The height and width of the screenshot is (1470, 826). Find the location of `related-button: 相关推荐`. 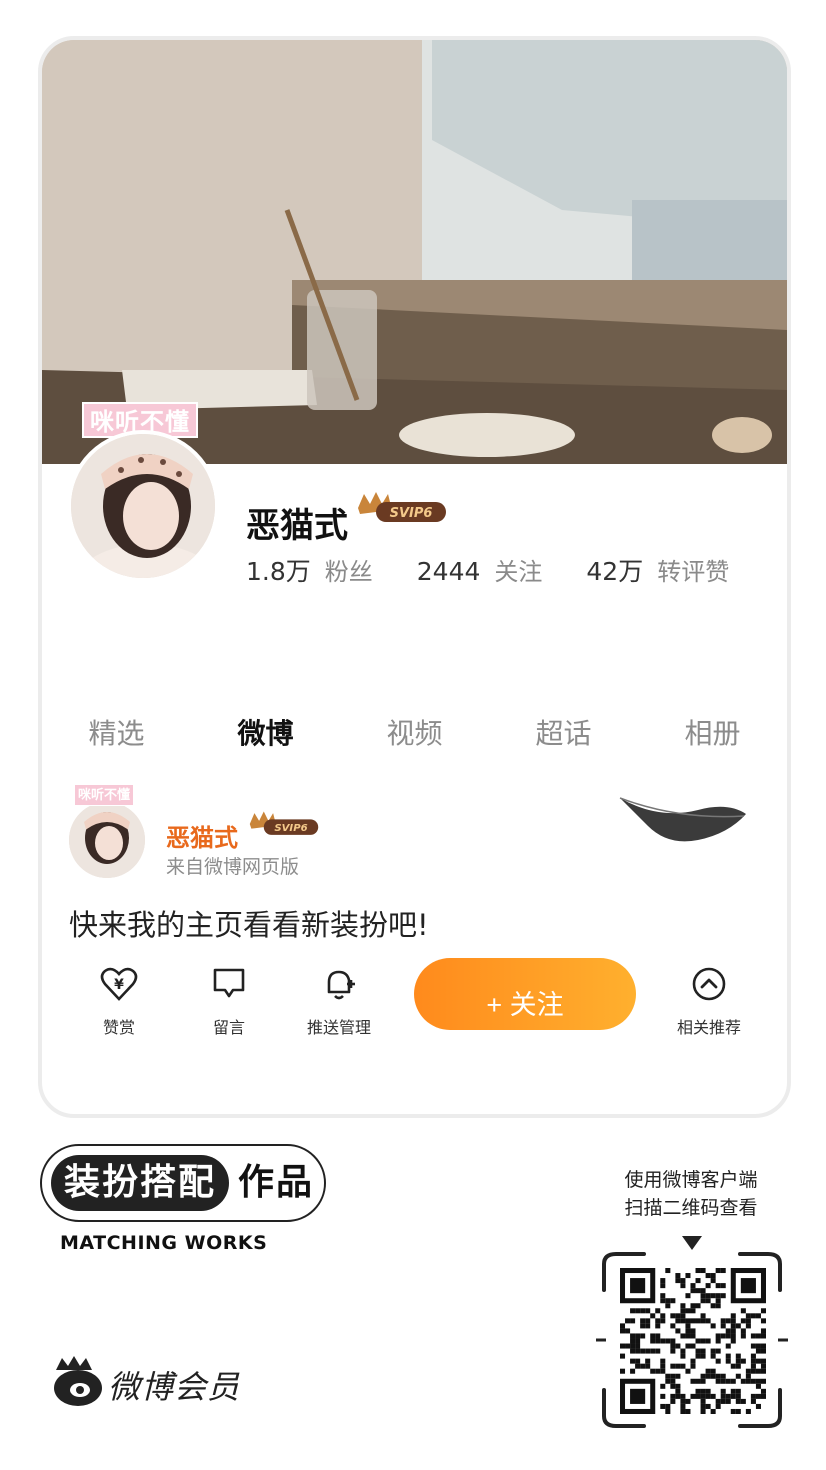

related-button: 相关推荐 is located at coordinates (709, 1001).